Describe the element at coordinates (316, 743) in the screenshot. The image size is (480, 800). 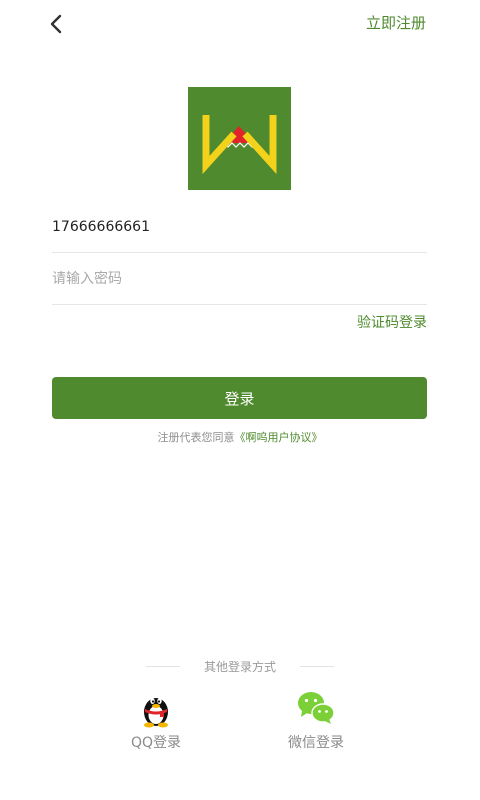
I see `wechat-login-label: 微信登录` at that location.